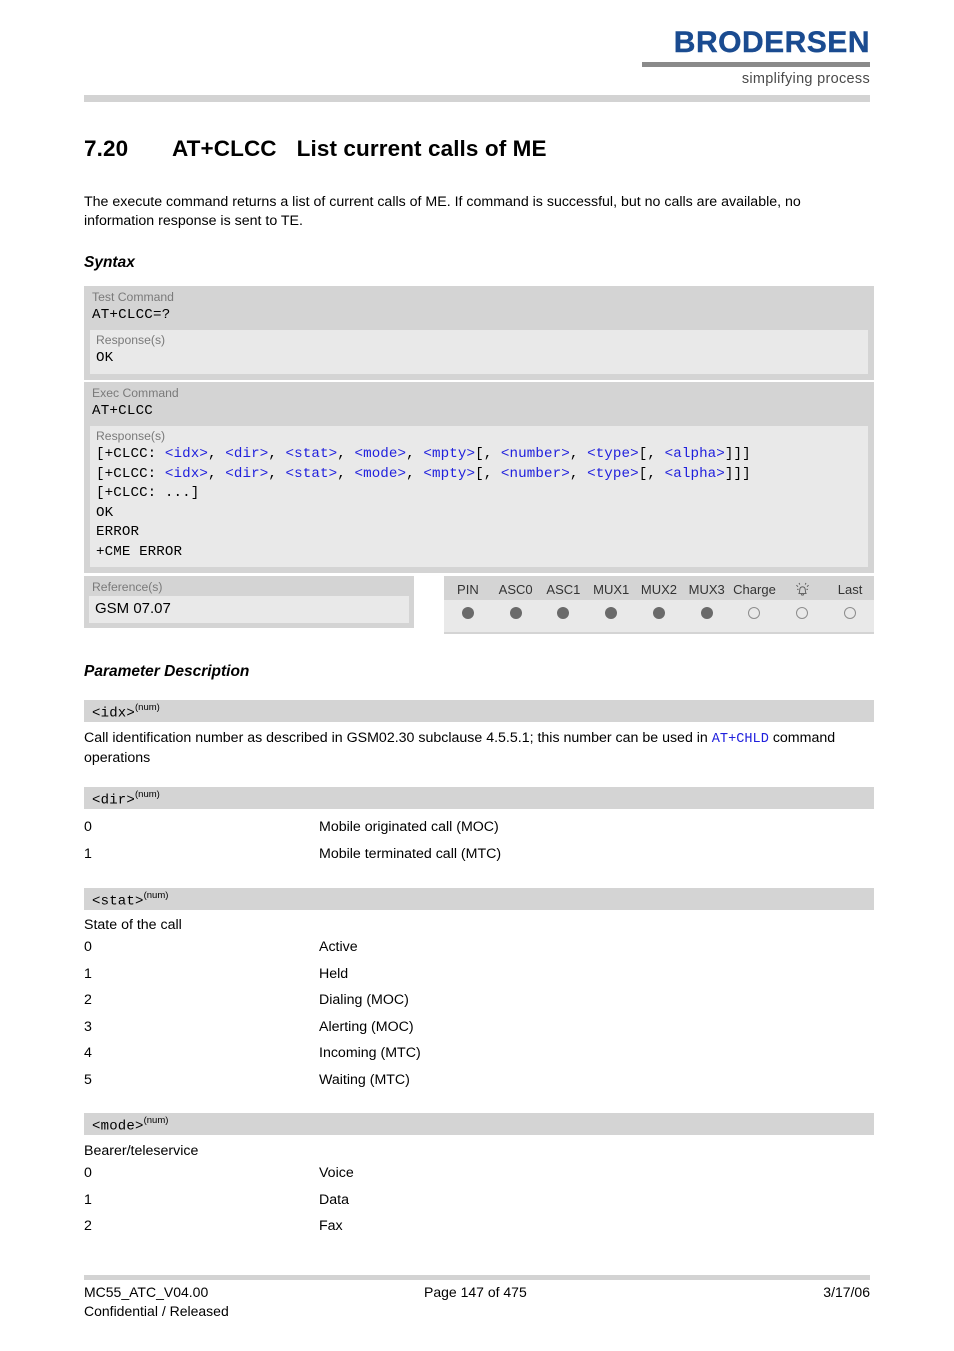 The height and width of the screenshot is (1351, 954). I want to click on indicator-dot-charge, so click(754, 616).